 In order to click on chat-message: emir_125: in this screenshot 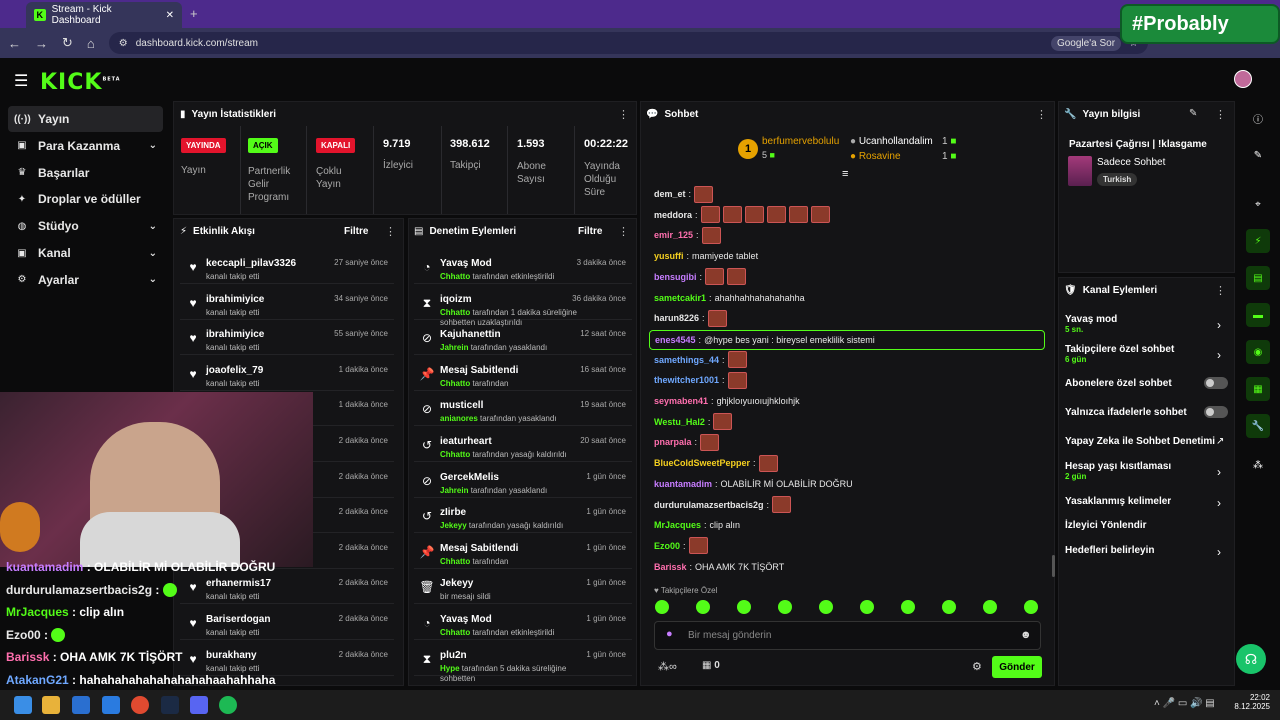, I will do `click(687, 235)`.